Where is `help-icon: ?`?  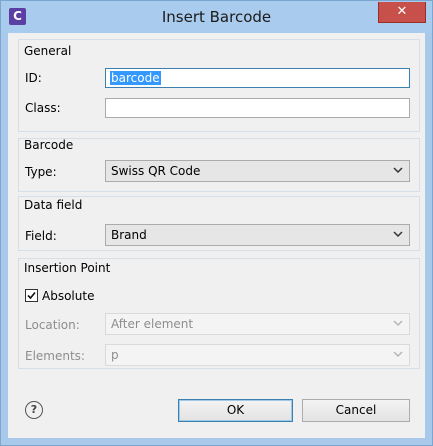 help-icon: ? is located at coordinates (34, 410).